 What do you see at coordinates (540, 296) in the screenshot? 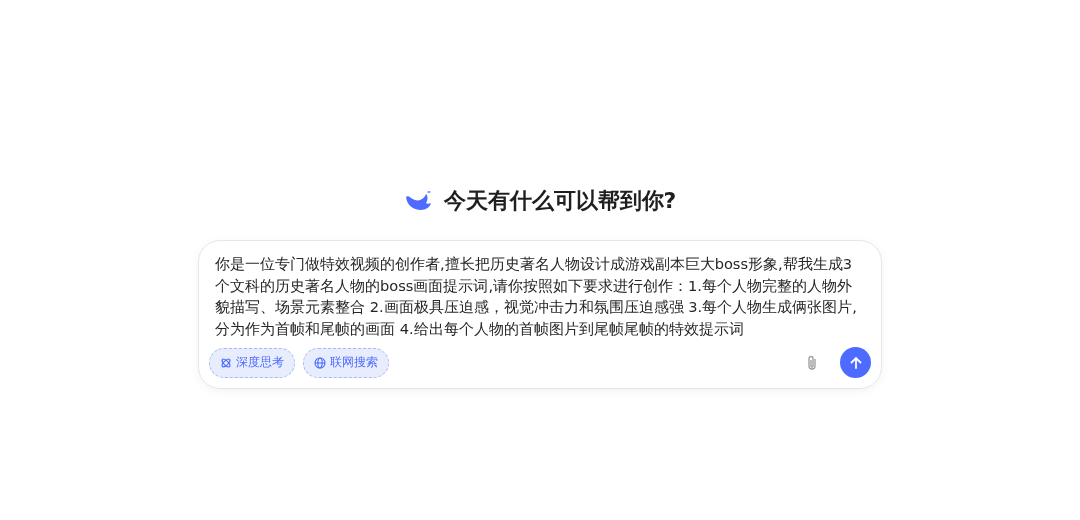
I see `message-field: 你是一位专门做特效视频的创作者,擅长把历史著名人物设计成游戏副本巨大boss形象,帮我生成3个文科的历史著名人物的boss画面提示词,请你按照如下要求进行创作：1.每个人物完整的人物外貌描写、场景元素整合 2.画面极具压迫感，视觉冲击力和氛围压迫感强 3.每个人物生成俩张图片,分为作为首帧和尾帧的画面 4.给出每个人物的首帧图片到尾帧尾帧的特效提示词` at bounding box center [540, 296].